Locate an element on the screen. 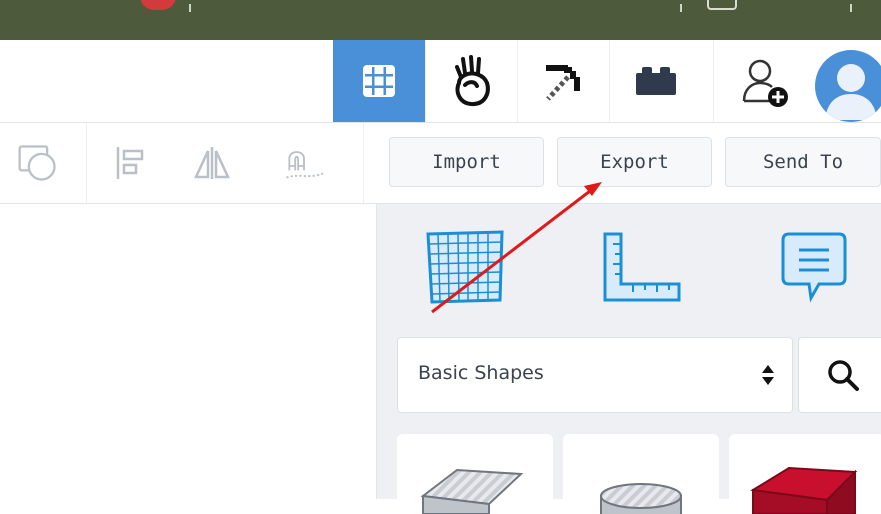 The width and height of the screenshot is (881, 514). tinkercad-hand-button is located at coordinates (471, 81).